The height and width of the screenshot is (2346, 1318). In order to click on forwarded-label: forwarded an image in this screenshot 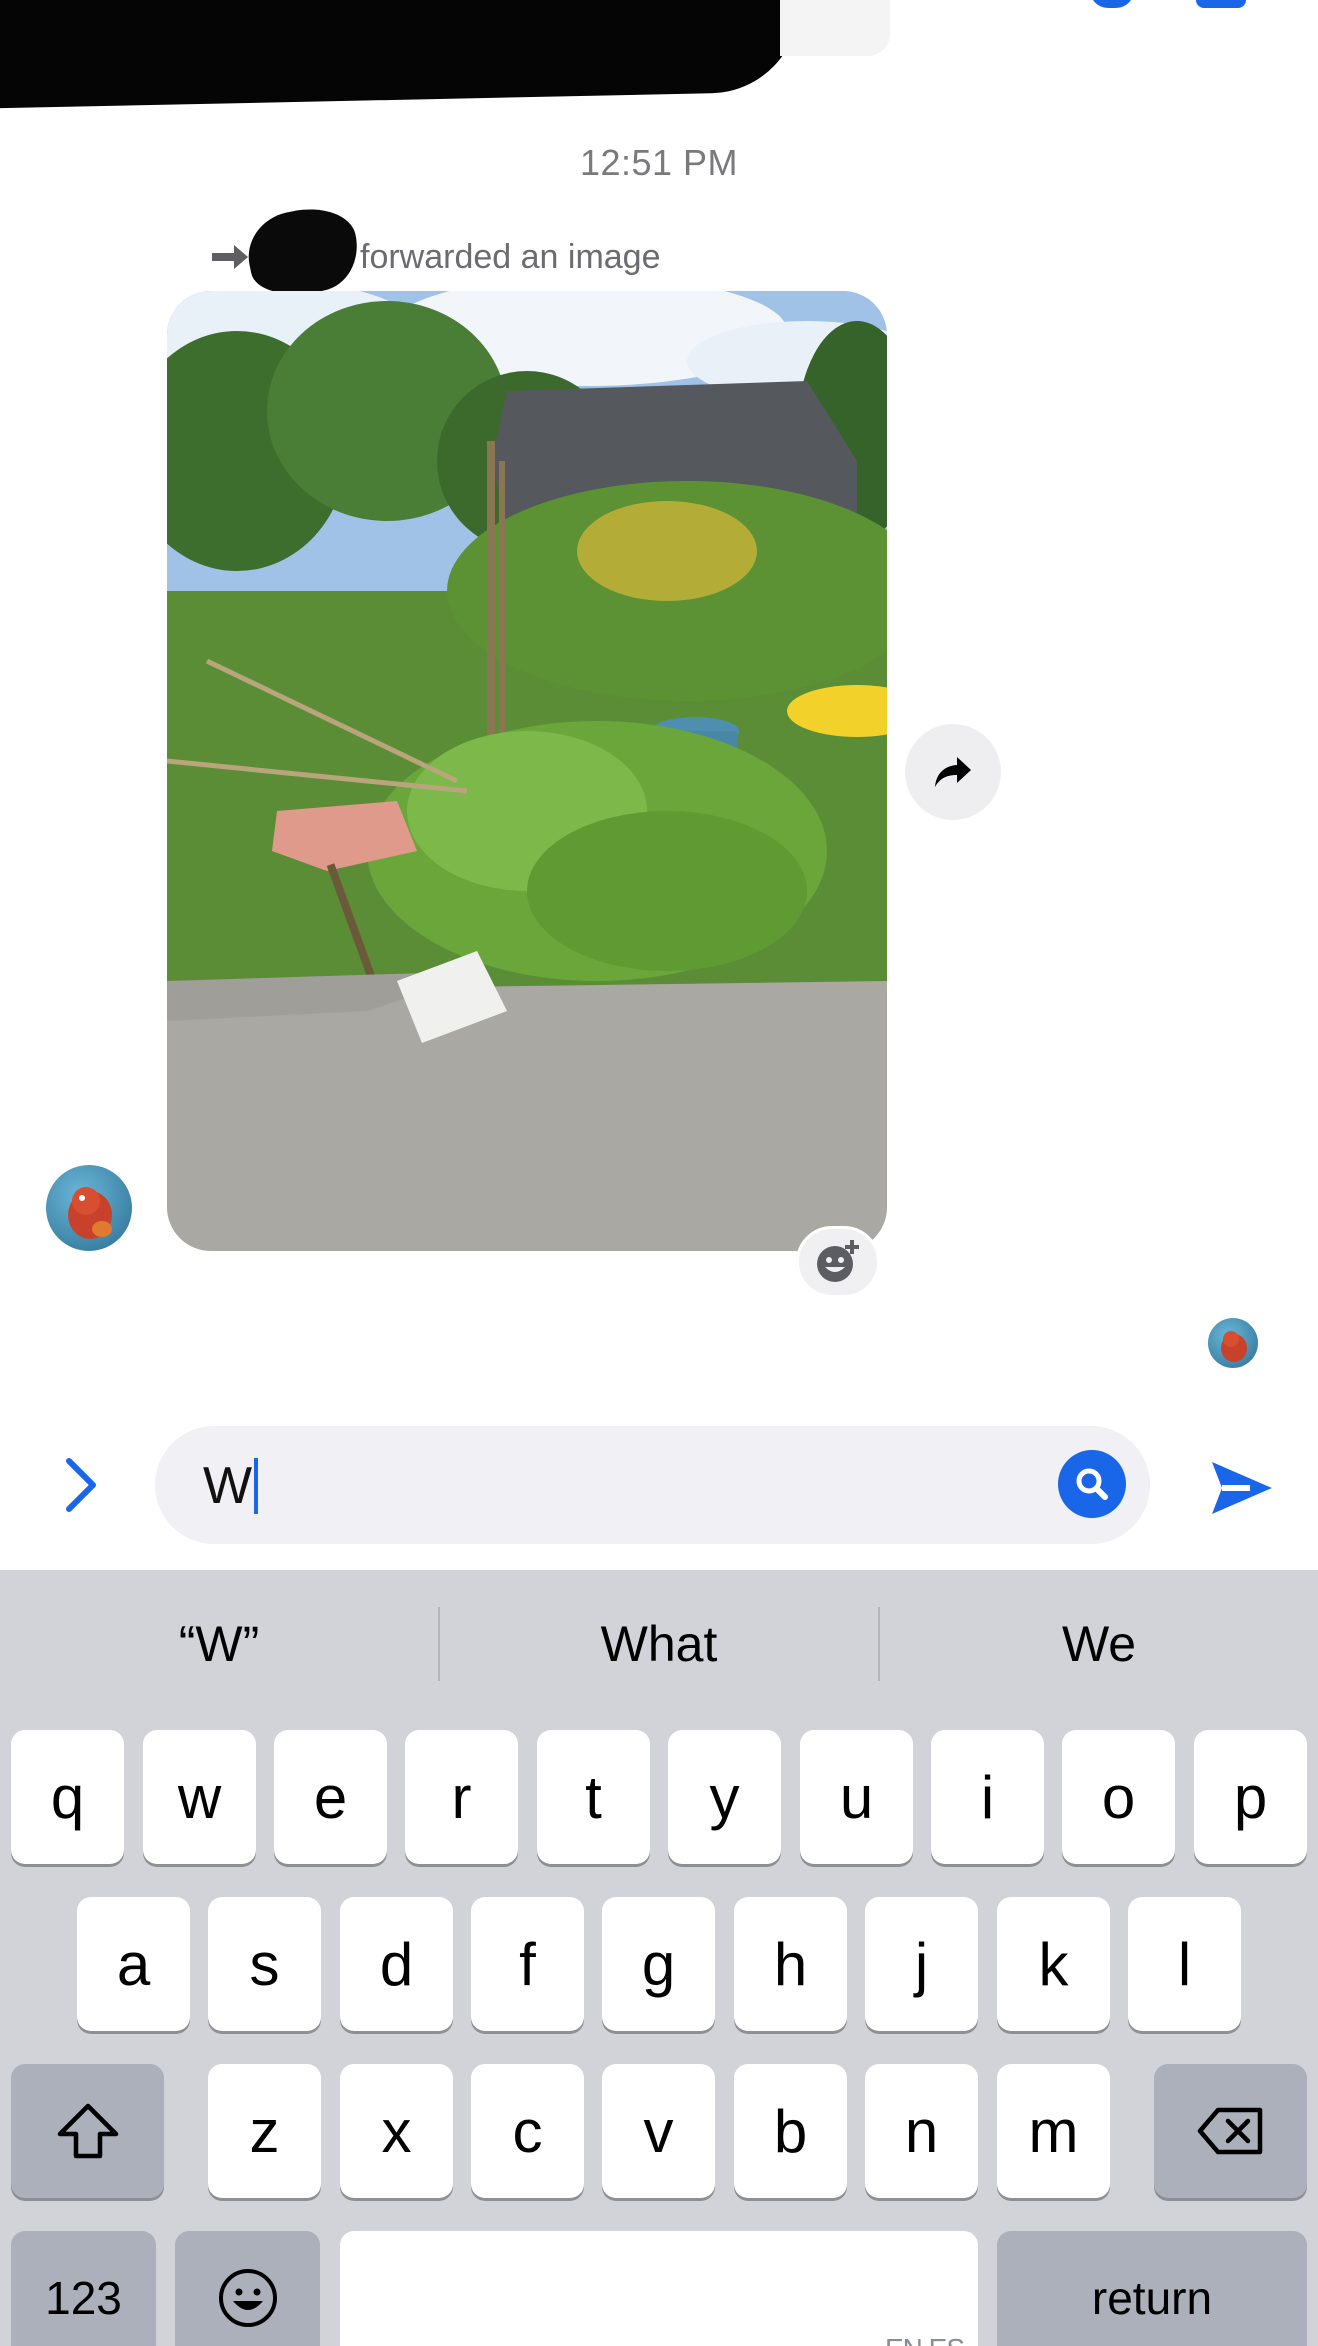, I will do `click(510, 256)`.